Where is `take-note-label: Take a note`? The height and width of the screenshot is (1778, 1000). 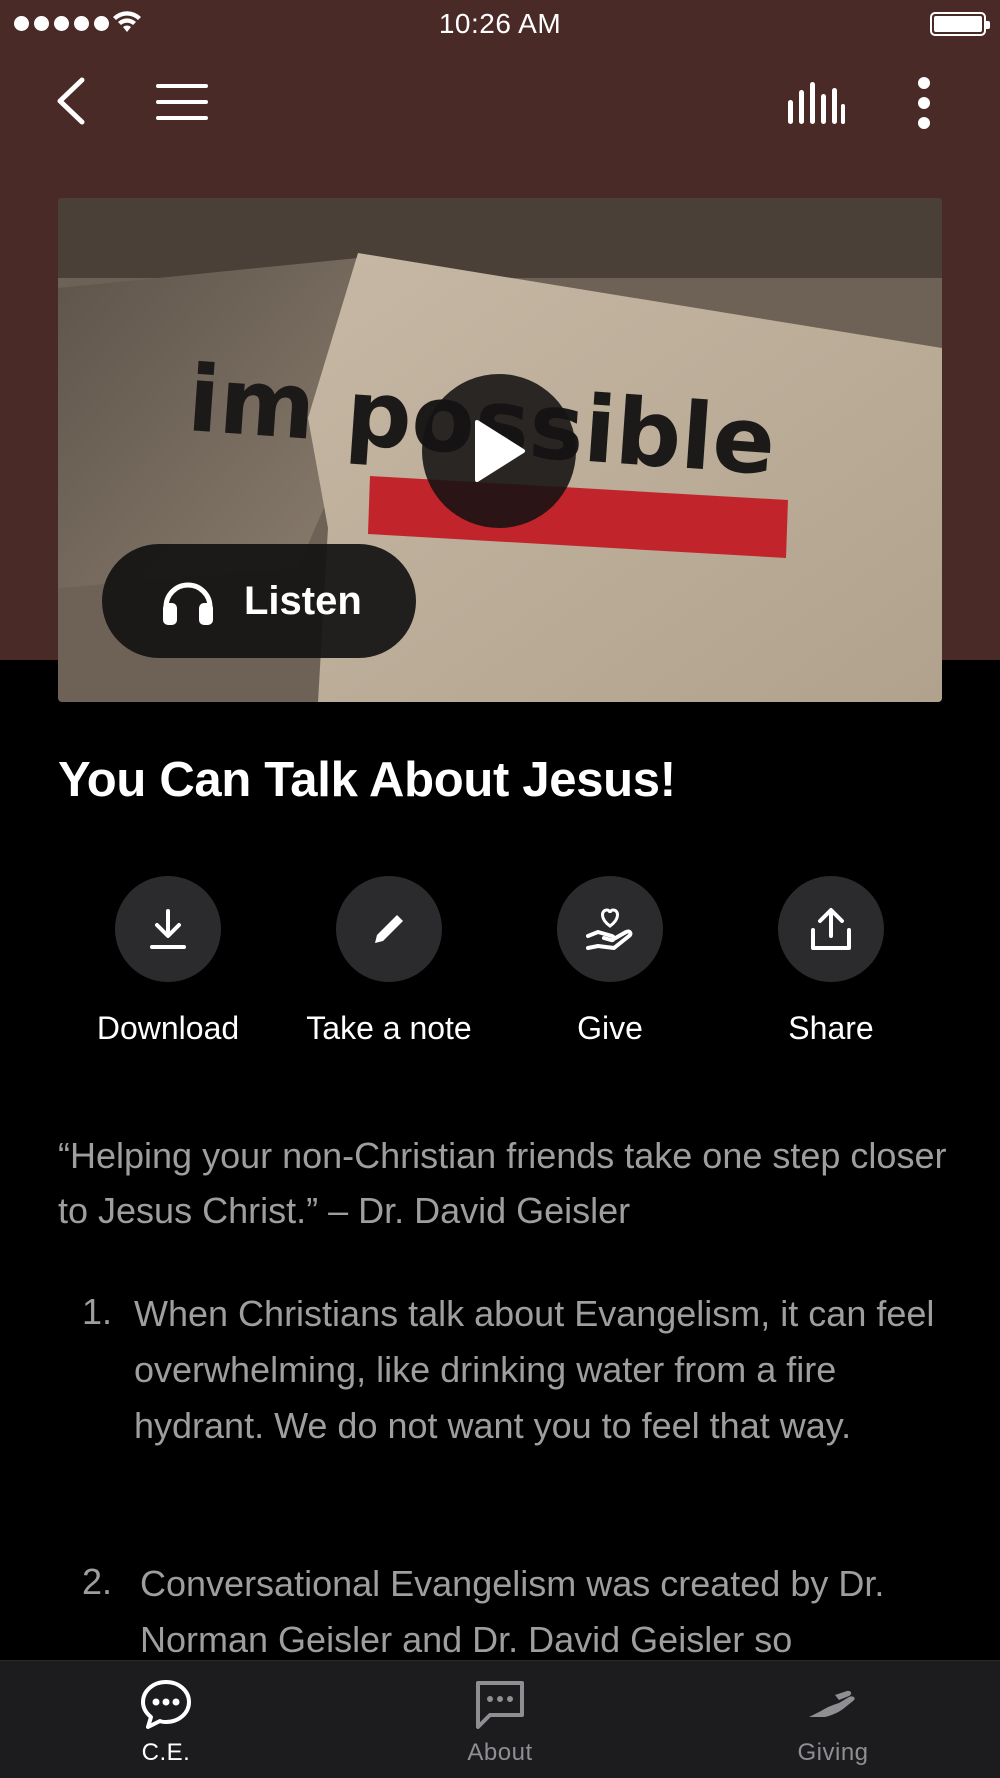
take-note-label: Take a note is located at coordinates (389, 1028).